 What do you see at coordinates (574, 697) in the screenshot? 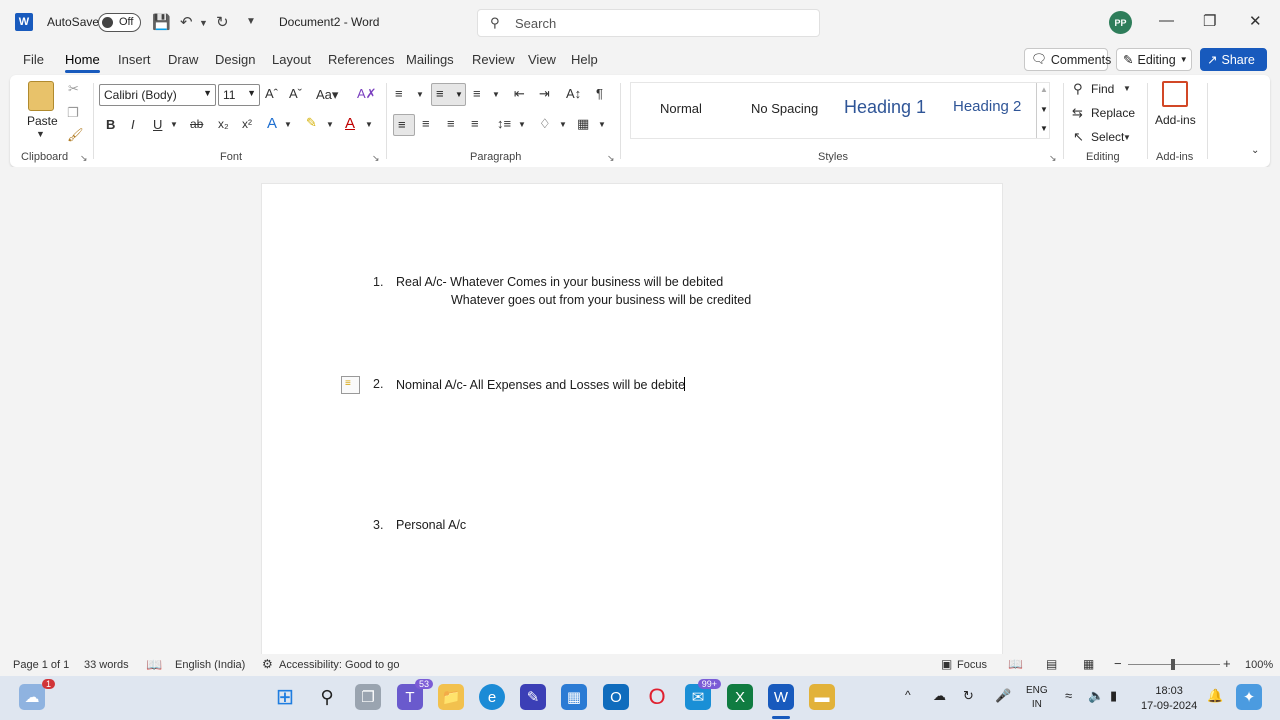
I see `store-icon: ▦` at bounding box center [574, 697].